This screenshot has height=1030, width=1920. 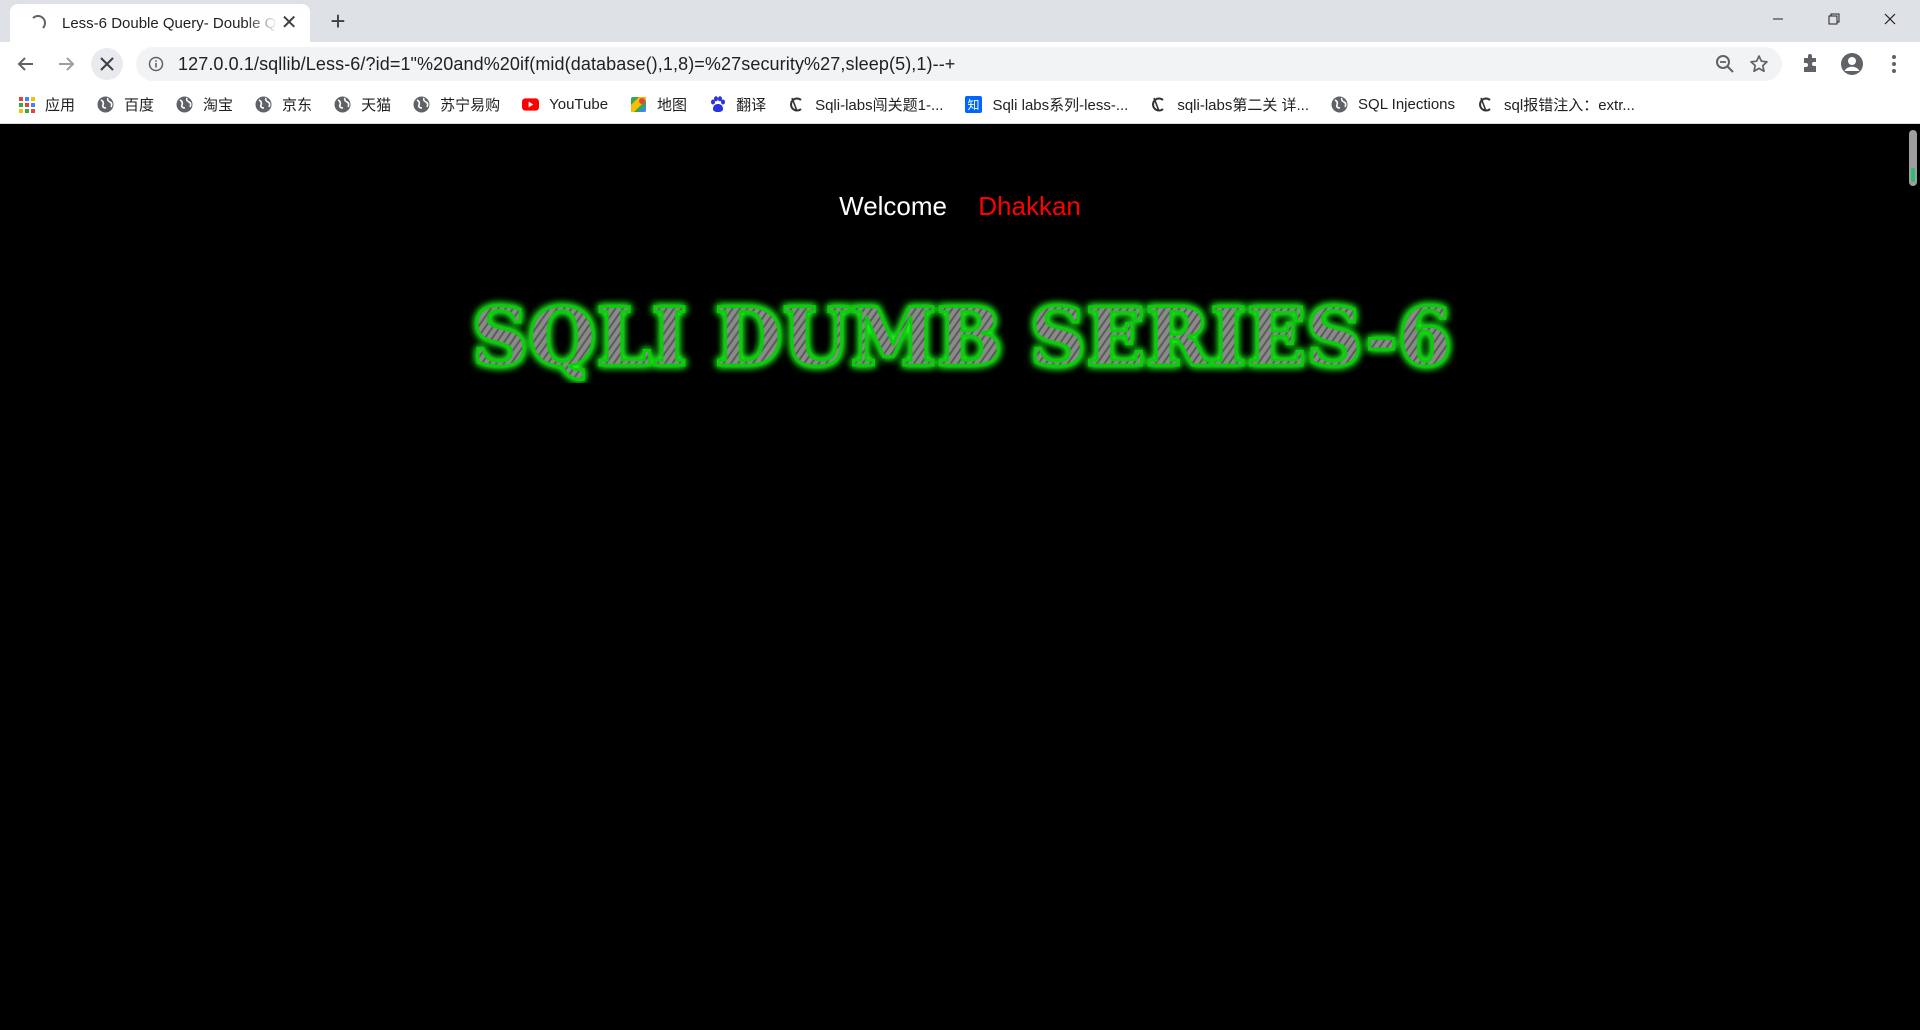 I want to click on back-button, so click(x=26, y=64).